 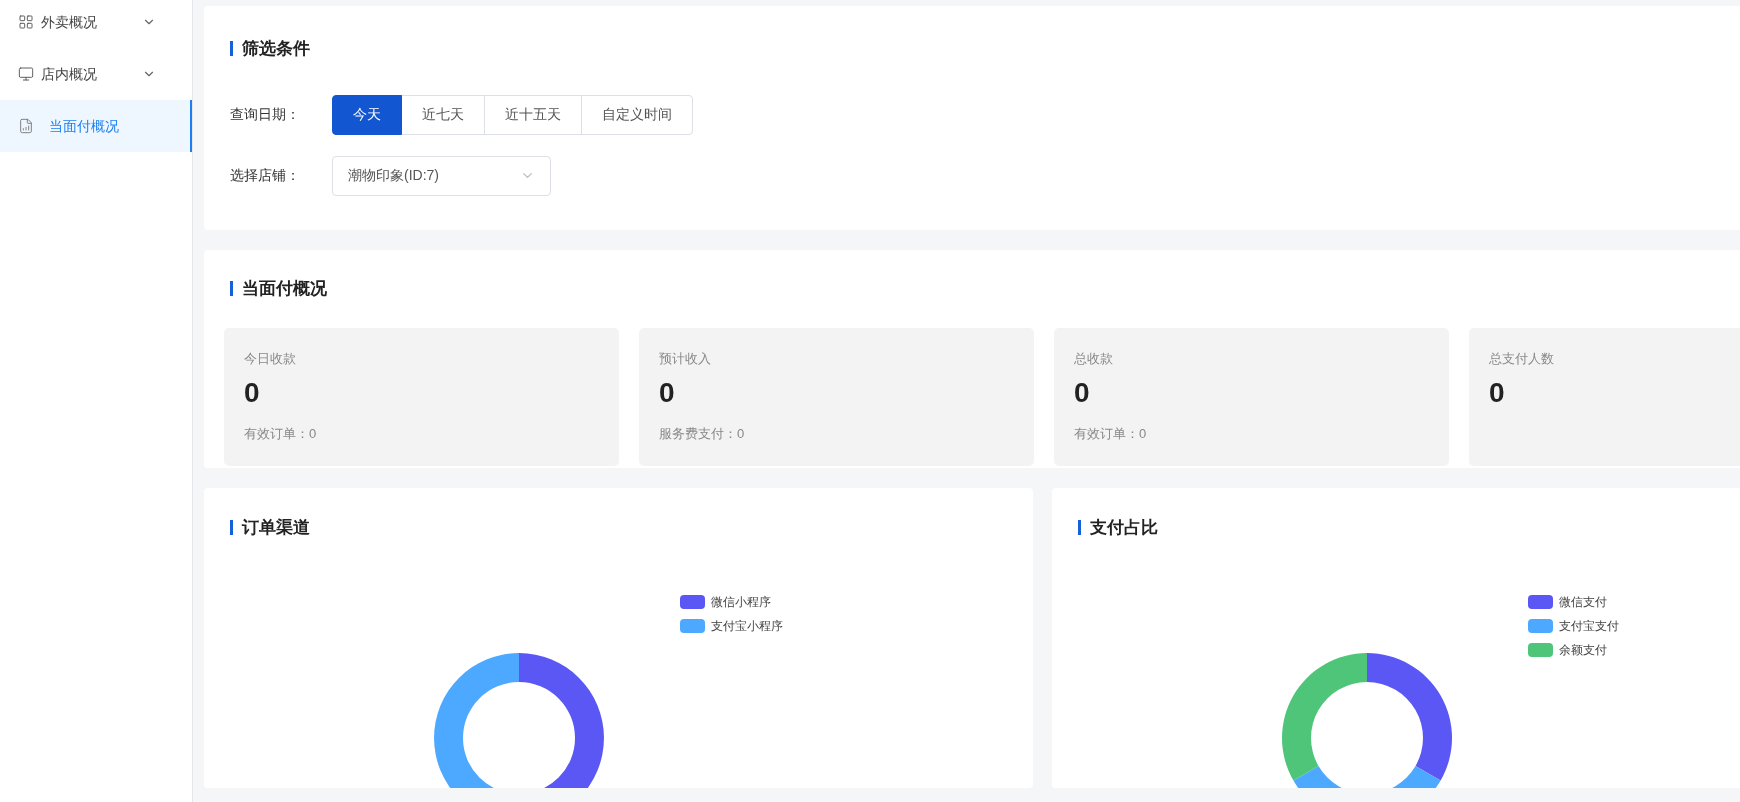 I want to click on section-title: 当面付概况, so click(x=284, y=289).